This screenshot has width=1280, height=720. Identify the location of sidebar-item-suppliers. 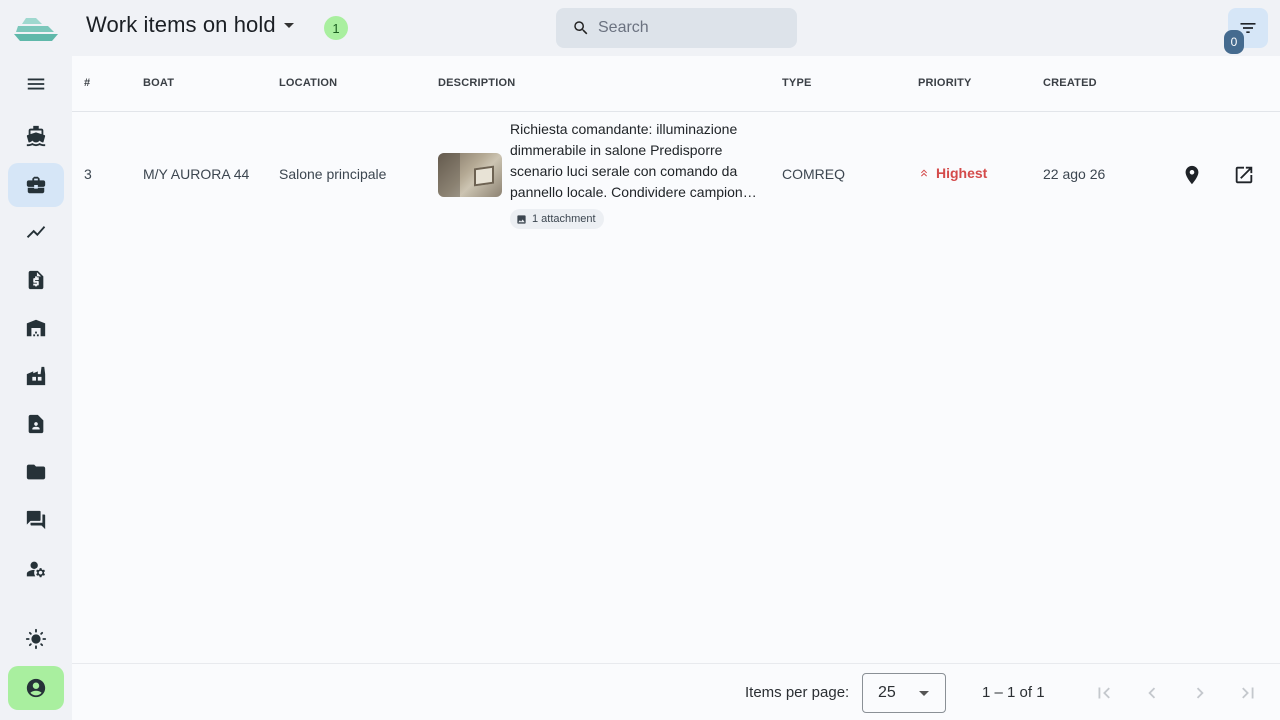
(36, 376).